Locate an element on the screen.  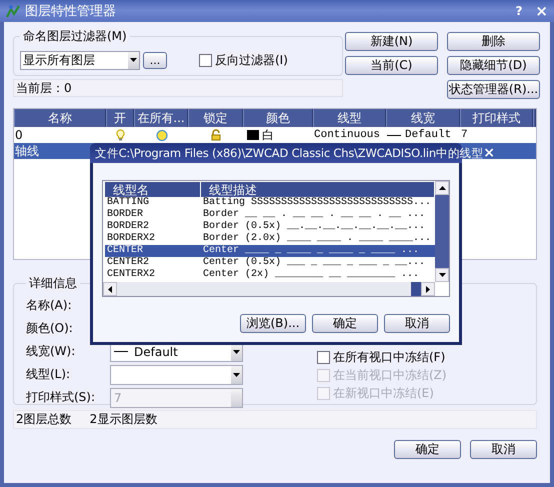
linetype-name: CENTER is located at coordinates (125, 251).